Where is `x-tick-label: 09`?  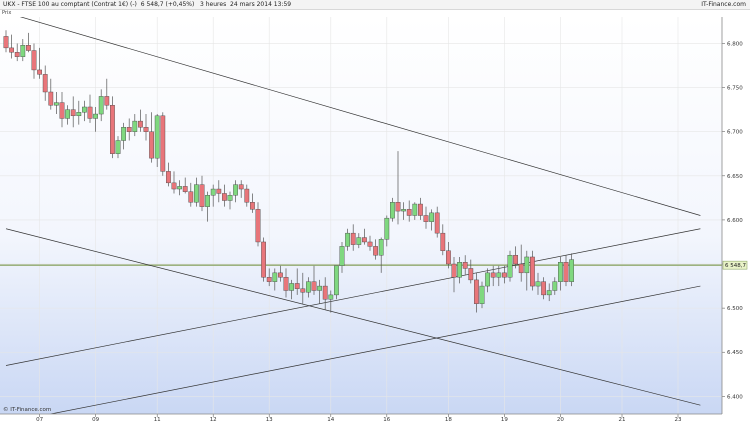
x-tick-label: 09 is located at coordinates (95, 419).